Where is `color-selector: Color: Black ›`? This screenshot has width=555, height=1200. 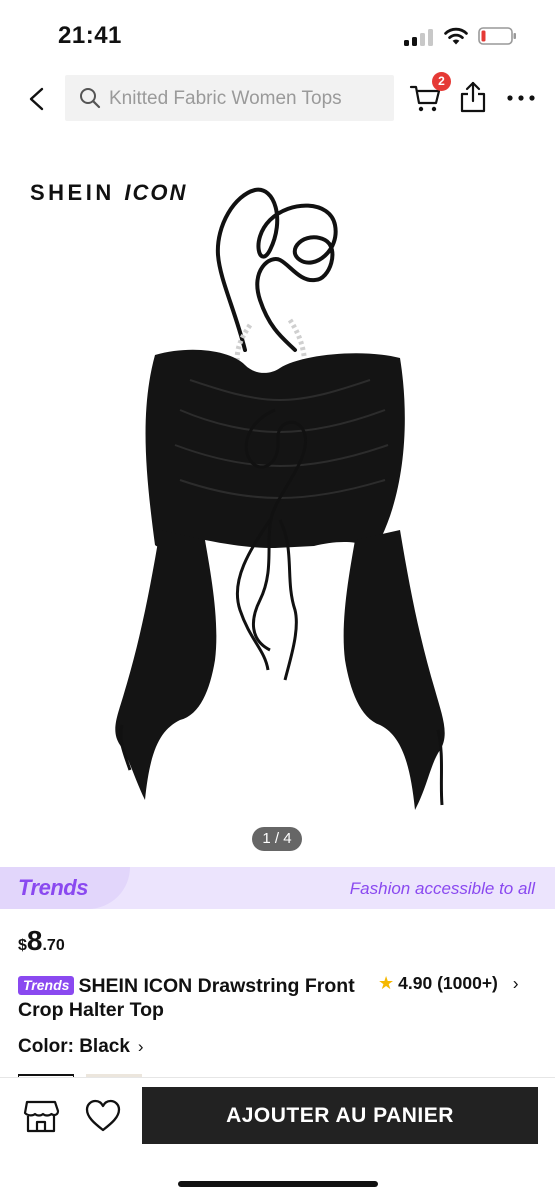 color-selector: Color: Black › is located at coordinates (81, 1047).